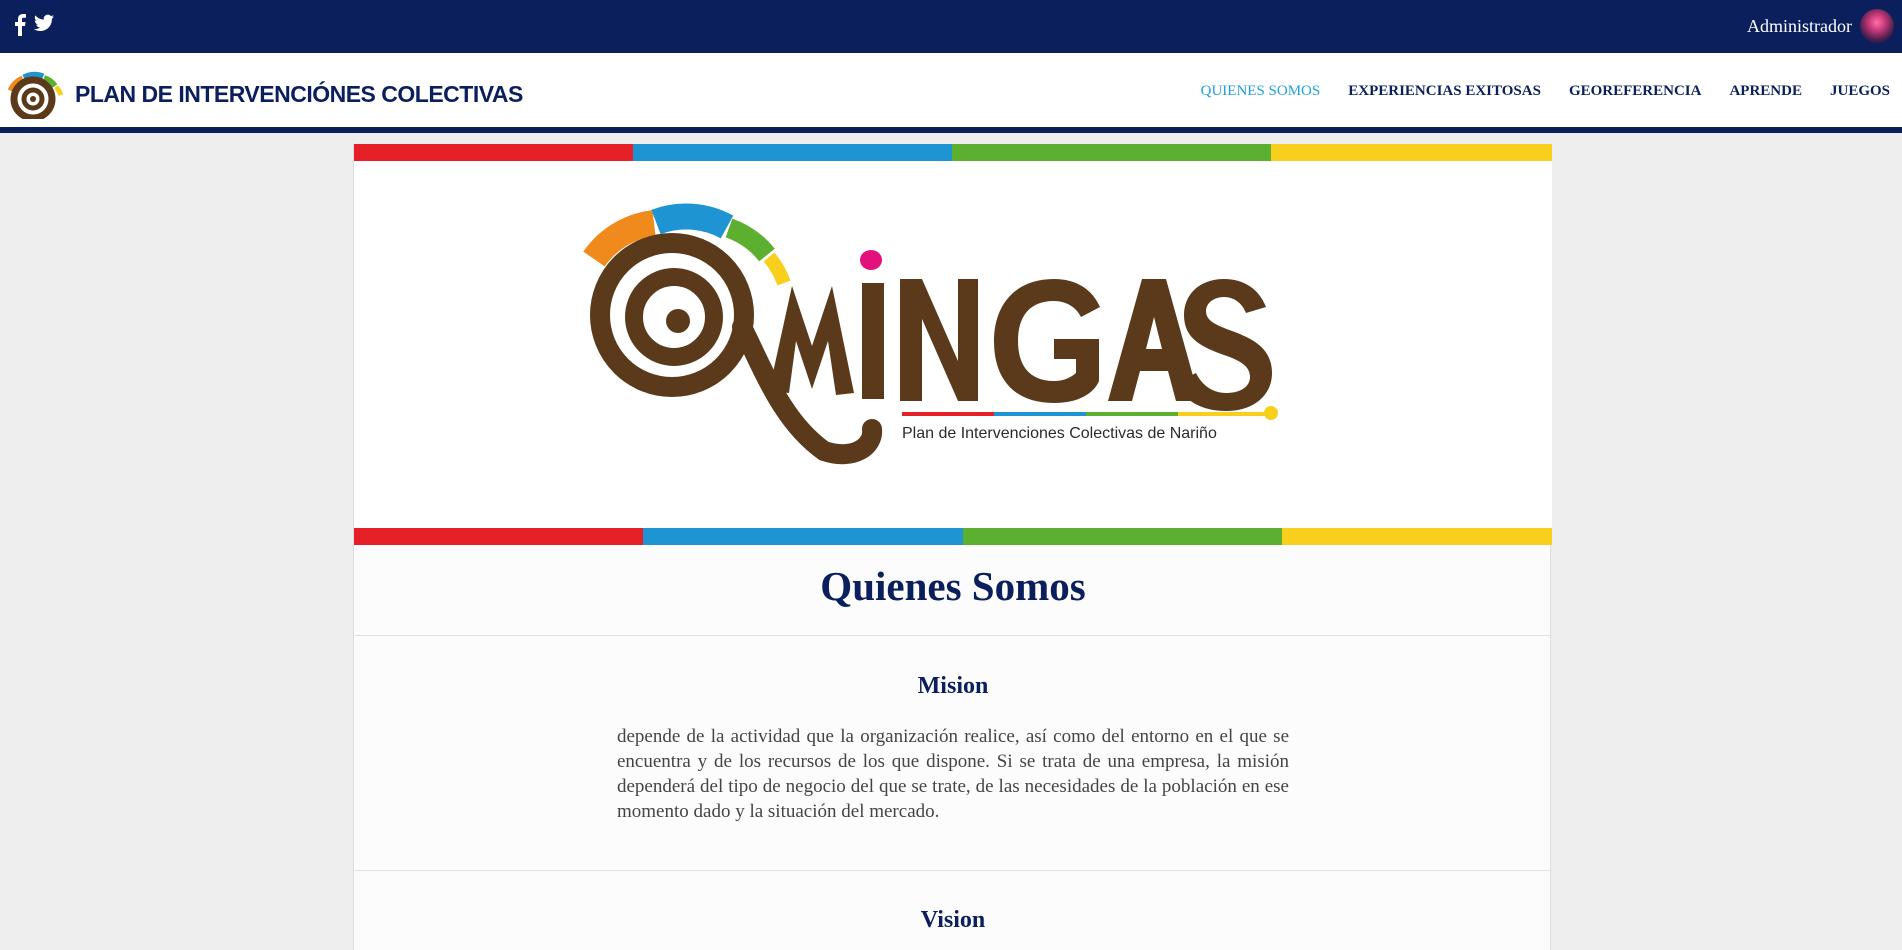 The image size is (1902, 950). Describe the element at coordinates (1877, 26) in the screenshot. I see `avatar` at that location.